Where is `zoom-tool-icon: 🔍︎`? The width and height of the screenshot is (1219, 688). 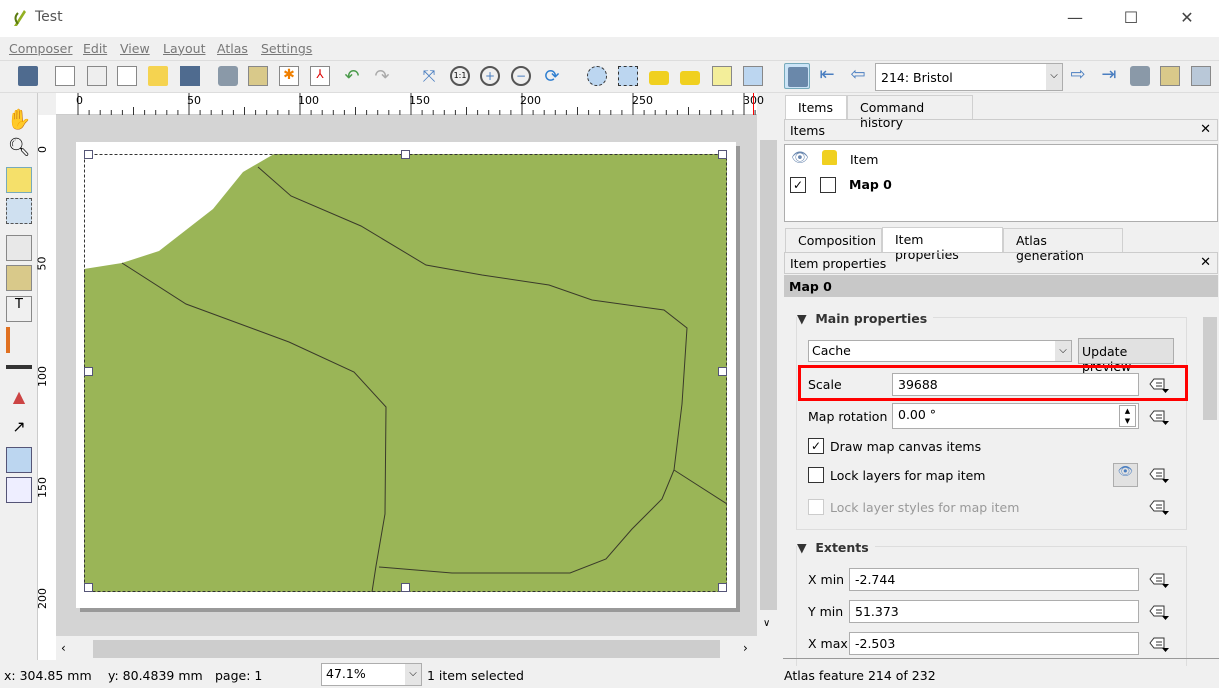 zoom-tool-icon: 🔍︎ is located at coordinates (19, 150).